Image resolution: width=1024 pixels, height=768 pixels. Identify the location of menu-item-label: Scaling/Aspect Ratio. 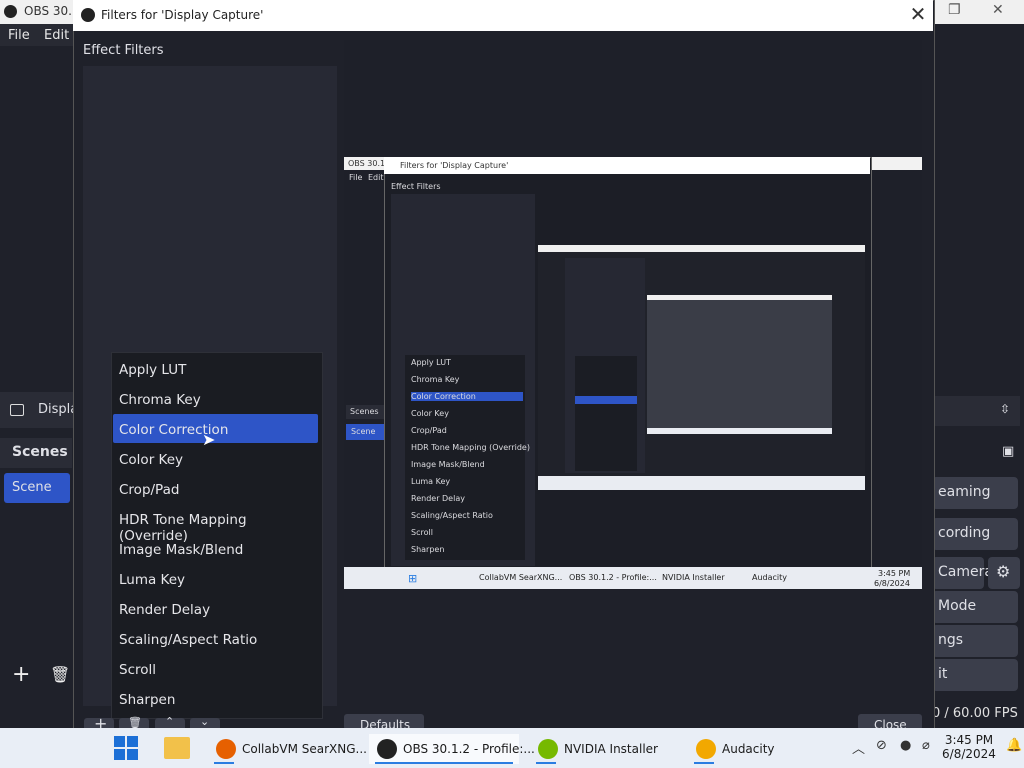
(188, 640).